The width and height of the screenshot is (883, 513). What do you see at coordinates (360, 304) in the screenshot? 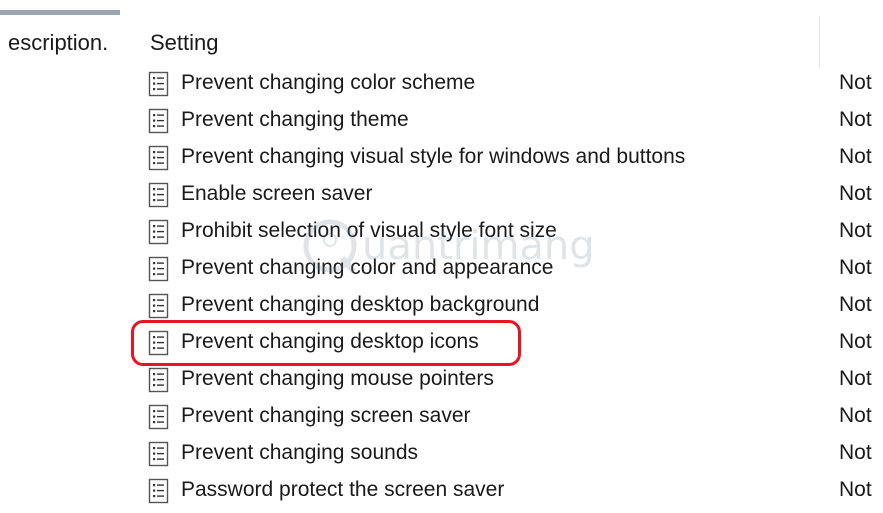
I see `policy-label: Prevent changing desktop background` at bounding box center [360, 304].